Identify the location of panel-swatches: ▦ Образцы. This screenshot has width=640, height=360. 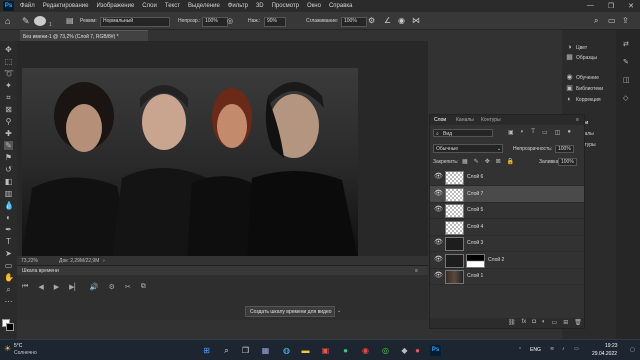
(581, 57).